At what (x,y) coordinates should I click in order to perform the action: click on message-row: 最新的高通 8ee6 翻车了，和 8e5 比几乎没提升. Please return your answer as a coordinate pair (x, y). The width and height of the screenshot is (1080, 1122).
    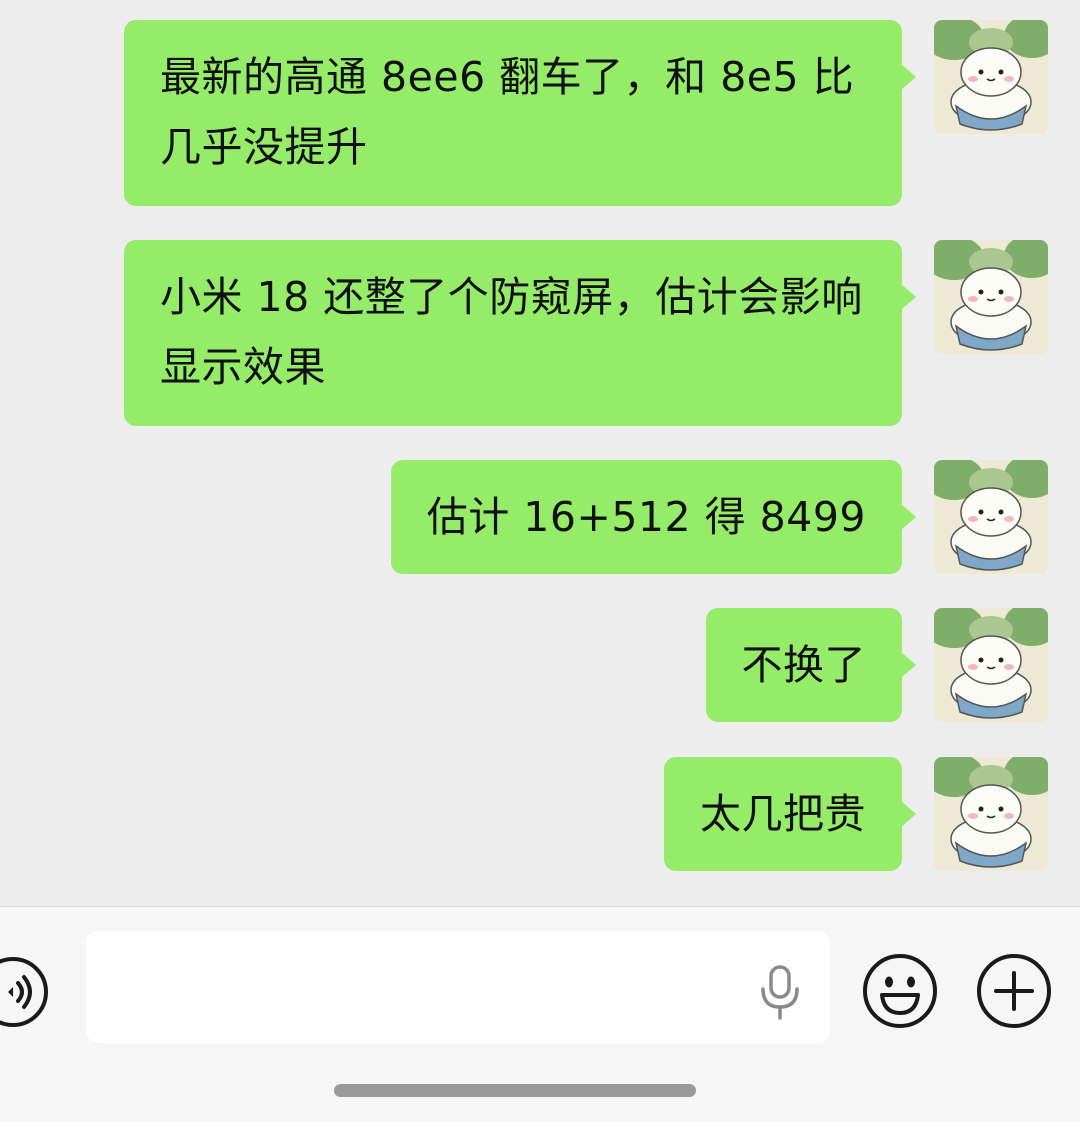
    Looking at the image, I should click on (586, 113).